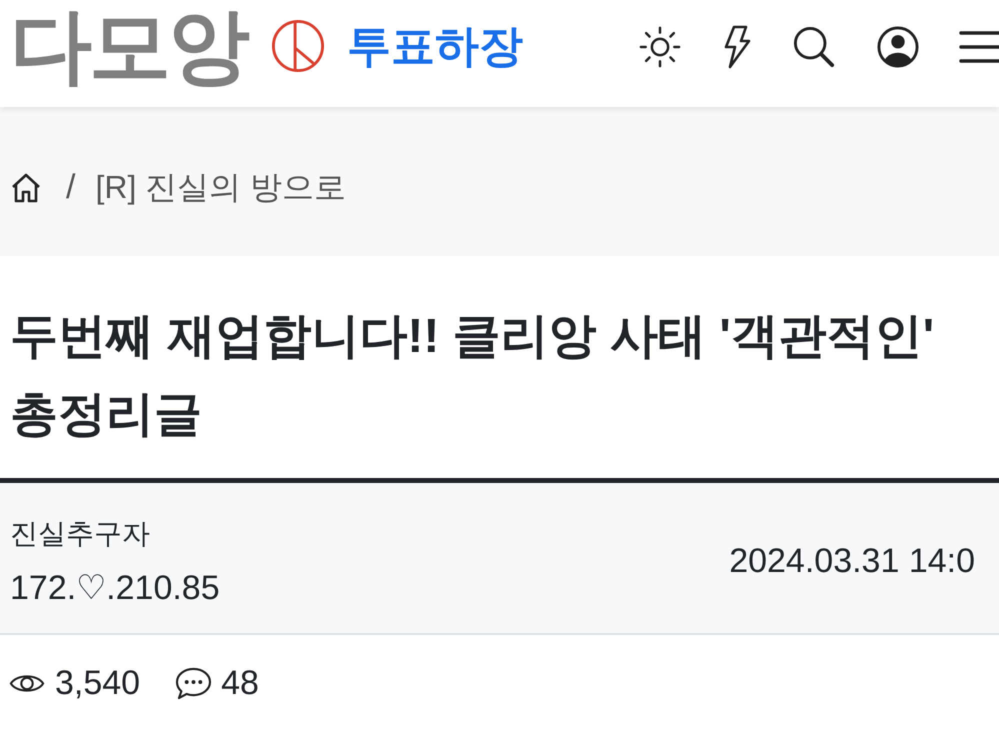  I want to click on sun-icon, so click(660, 47).